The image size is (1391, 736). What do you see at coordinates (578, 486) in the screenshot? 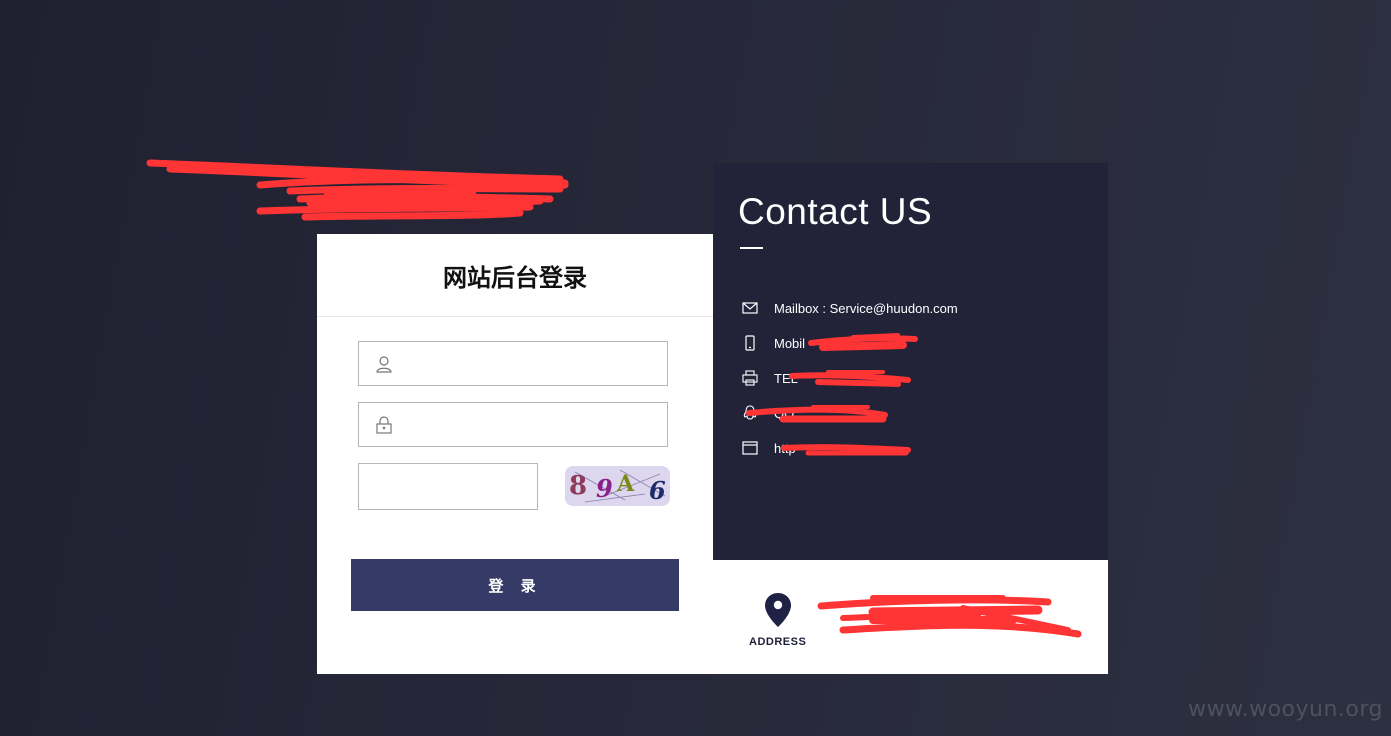
I see `svg-text: 8` at bounding box center [578, 486].